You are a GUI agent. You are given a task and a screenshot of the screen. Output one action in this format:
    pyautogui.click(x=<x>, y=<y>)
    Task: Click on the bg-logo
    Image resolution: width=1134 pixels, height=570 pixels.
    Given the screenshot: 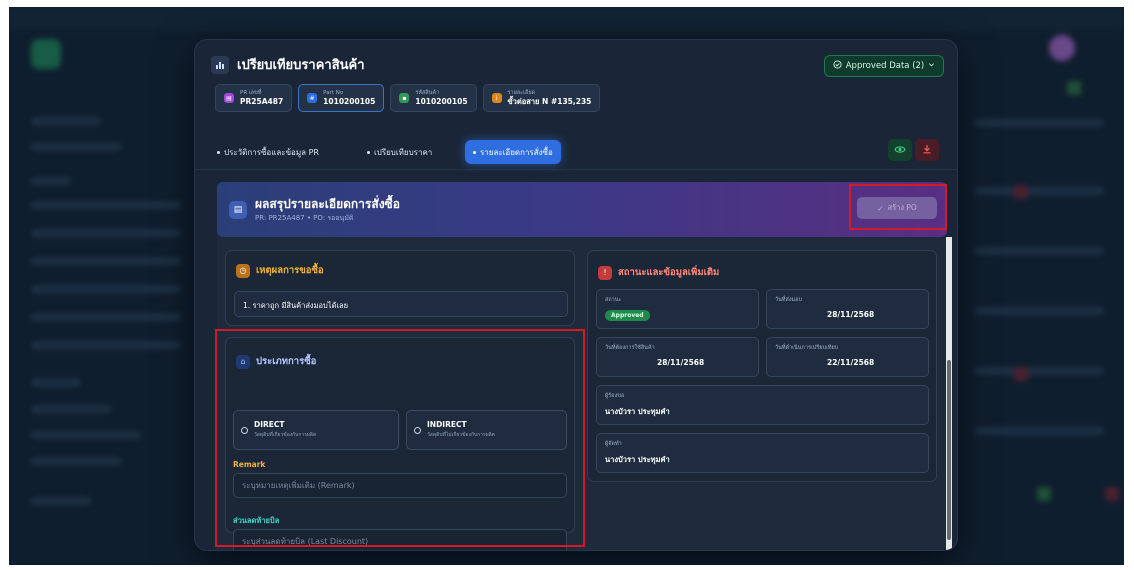 What is the action you would take?
    pyautogui.click(x=46, y=54)
    